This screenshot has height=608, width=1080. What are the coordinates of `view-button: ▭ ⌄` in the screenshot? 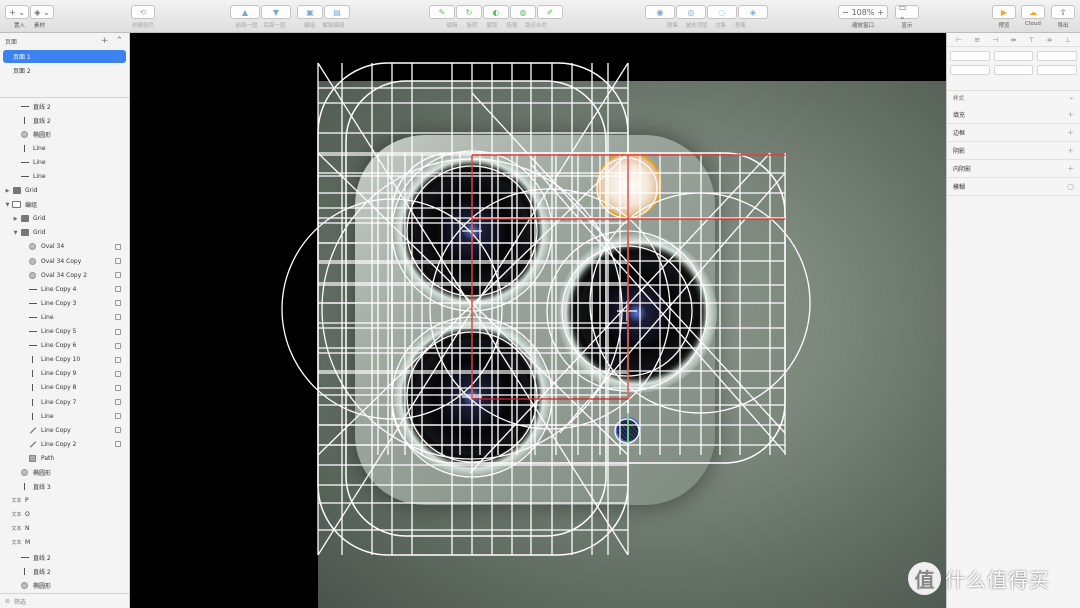 It's located at (907, 12).